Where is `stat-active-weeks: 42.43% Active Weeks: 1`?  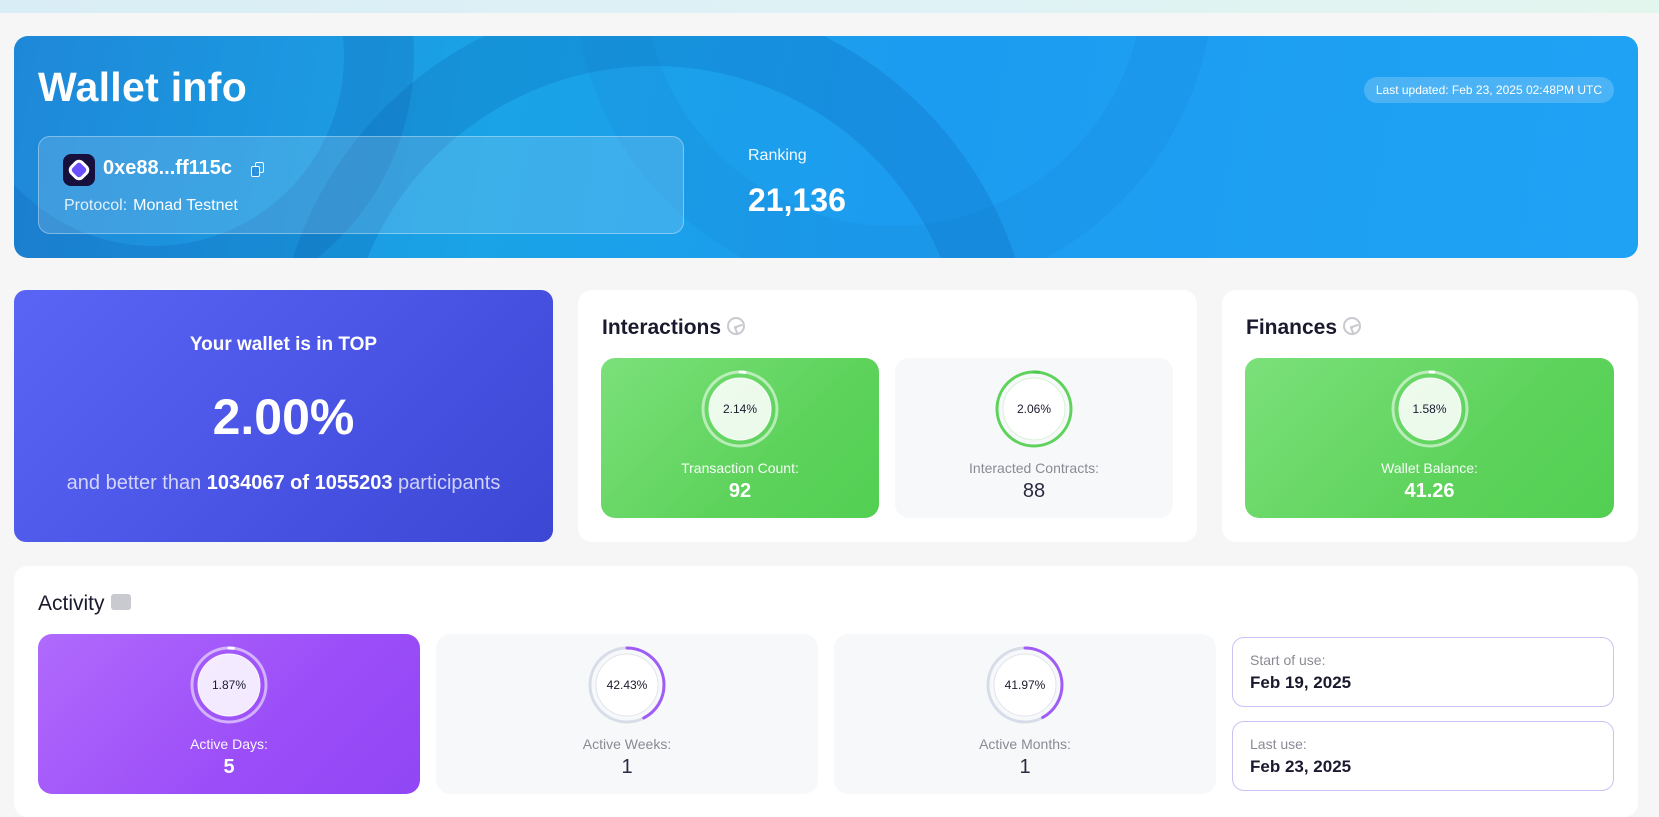
stat-active-weeks: 42.43% Active Weeks: 1 is located at coordinates (627, 714).